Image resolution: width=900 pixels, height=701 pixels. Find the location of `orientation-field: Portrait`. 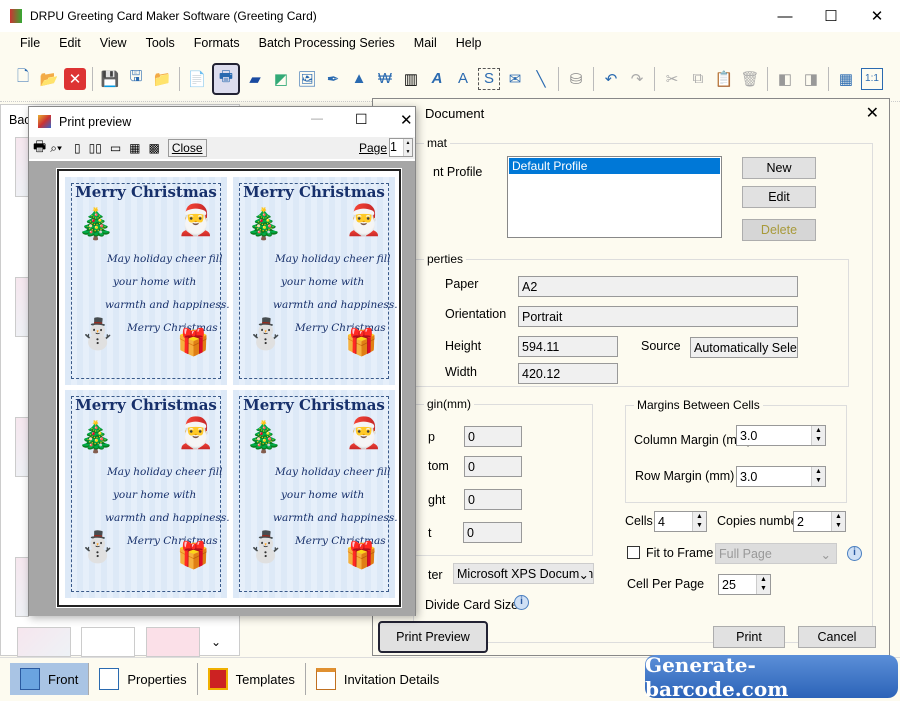

orientation-field: Portrait is located at coordinates (658, 316).